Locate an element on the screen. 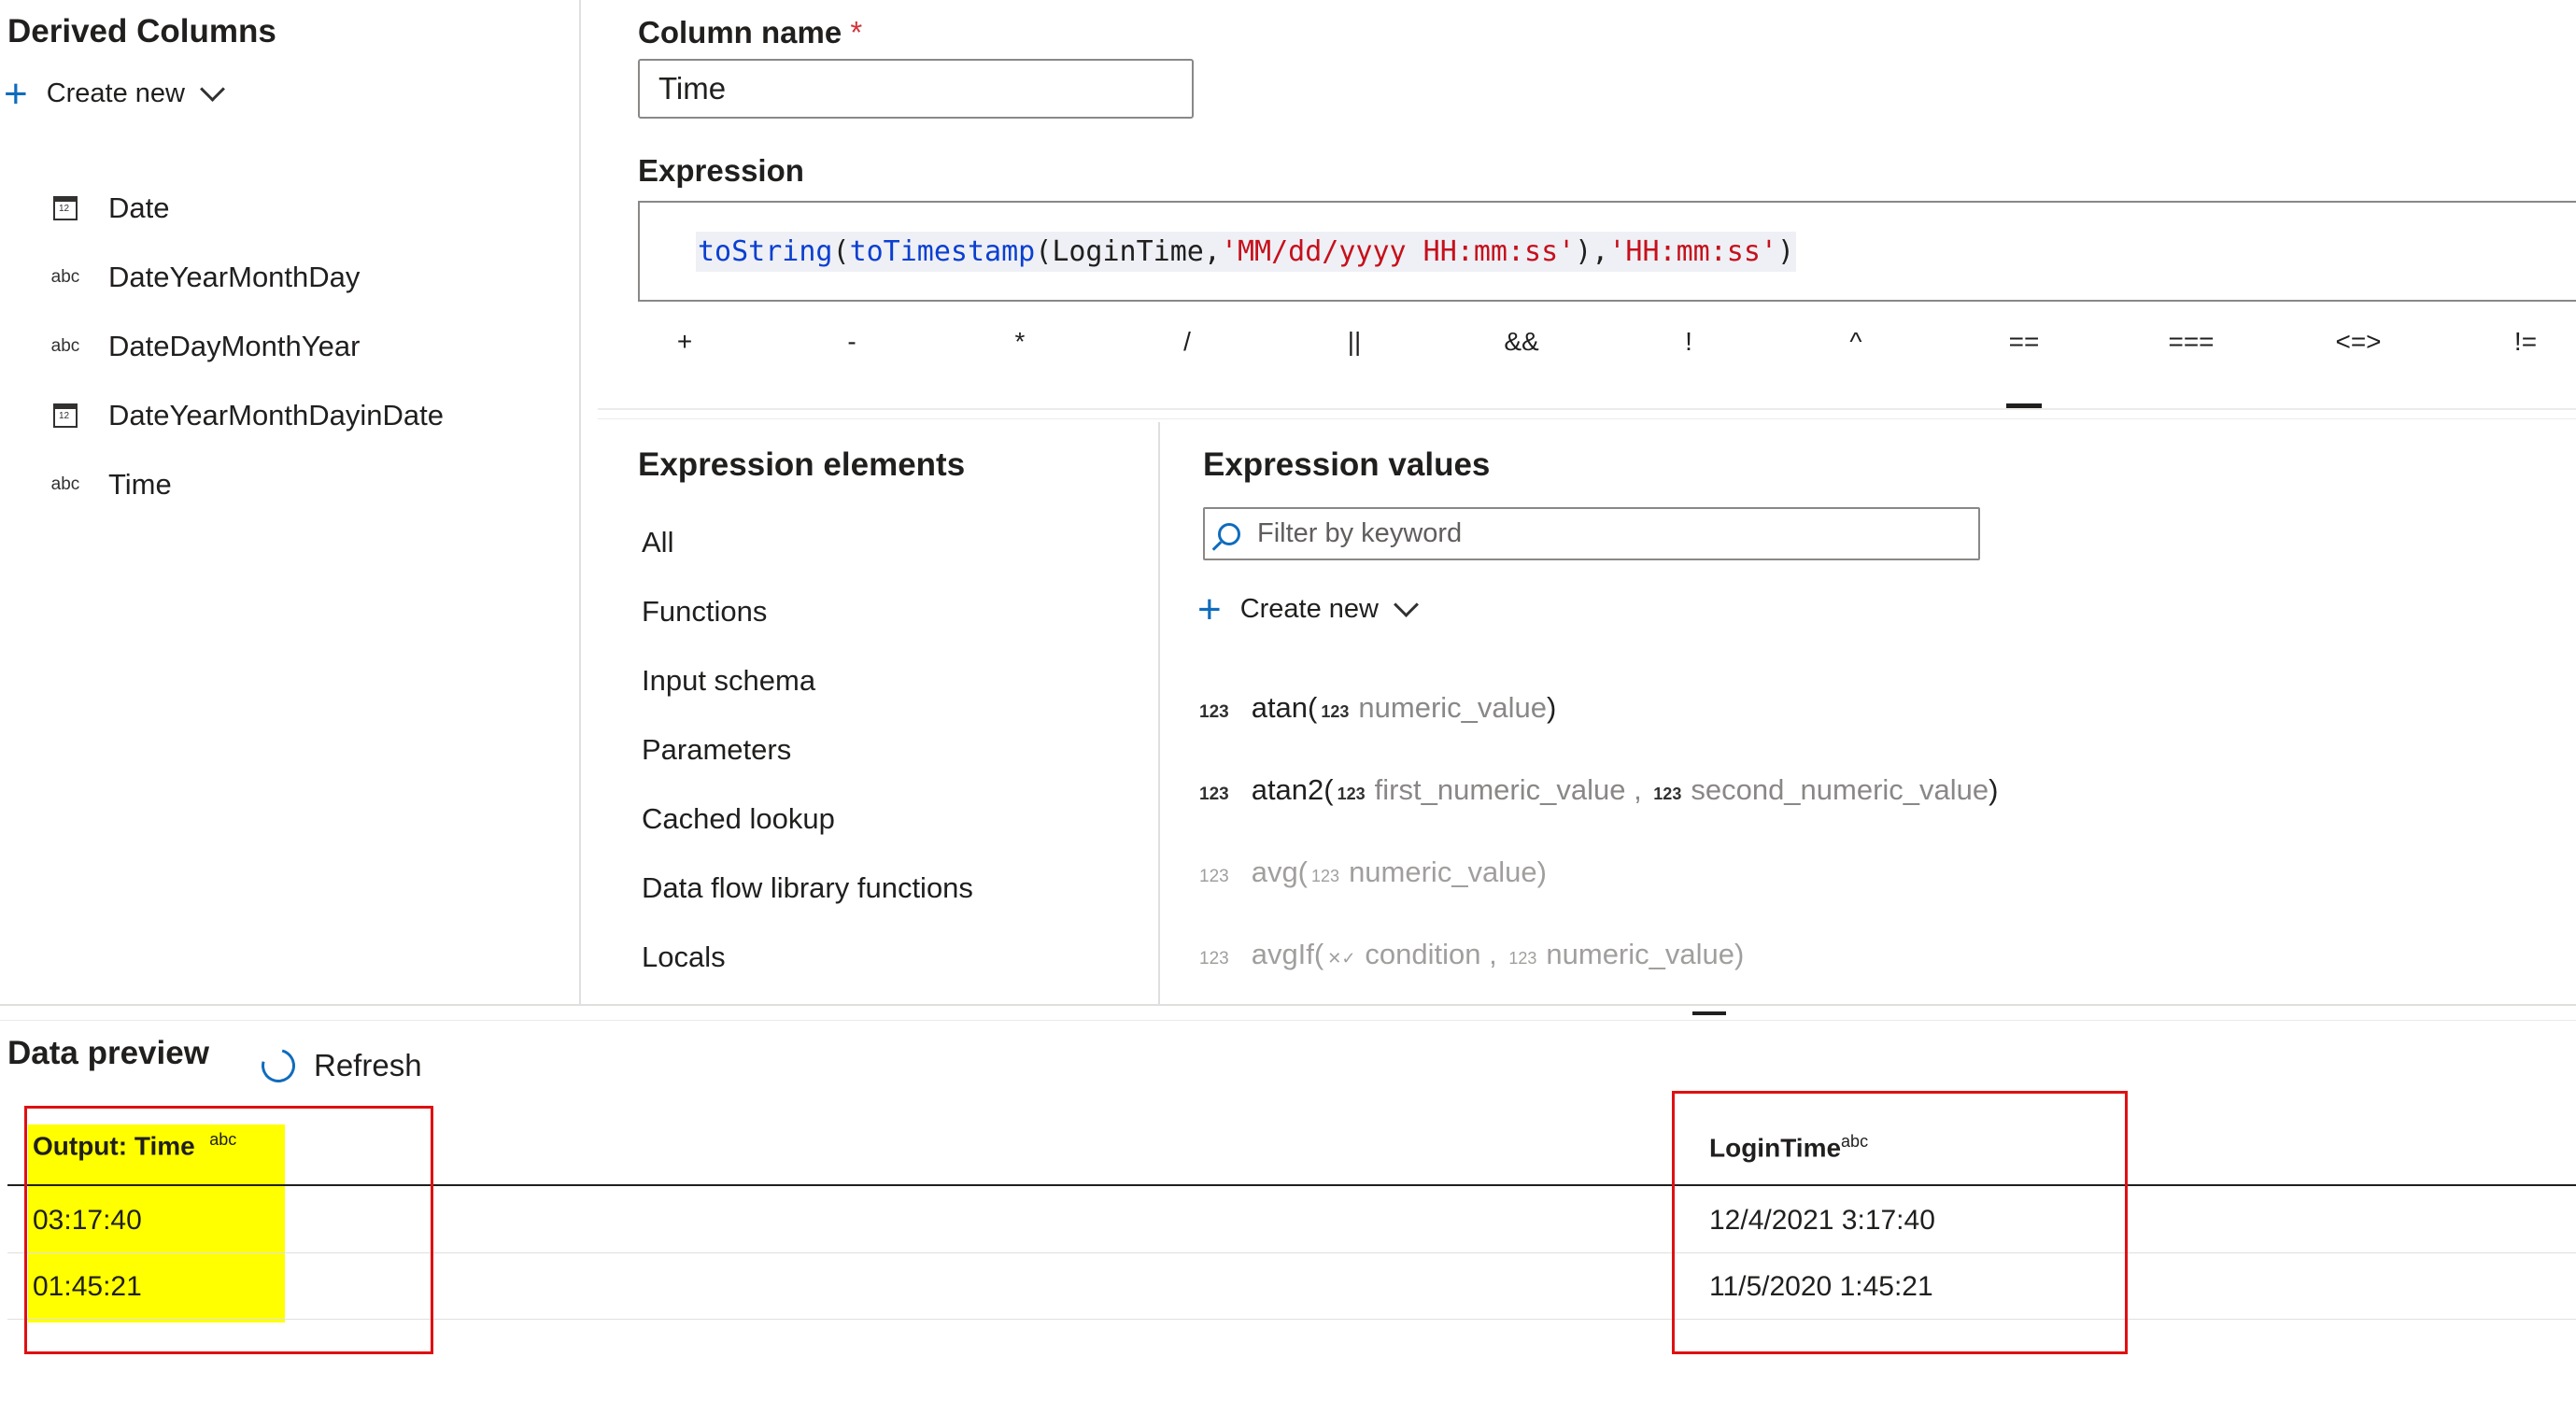 The width and height of the screenshot is (2576, 1414). left-panel-divider is located at coordinates (580, 502).